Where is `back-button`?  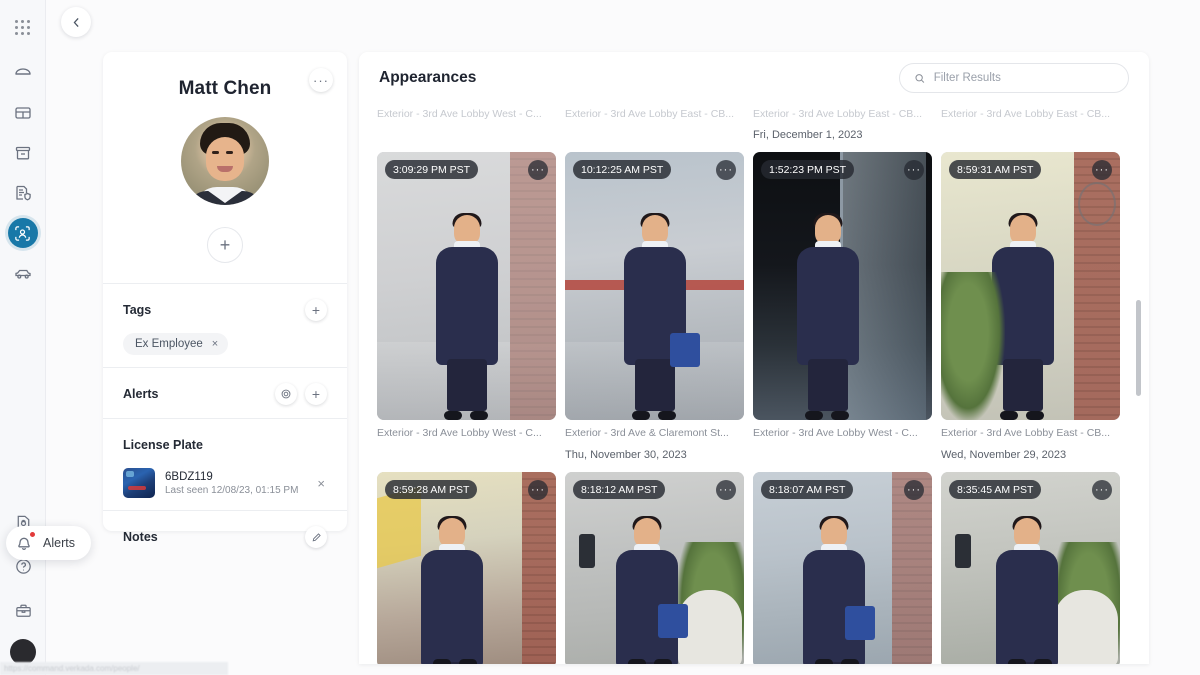 back-button is located at coordinates (76, 22).